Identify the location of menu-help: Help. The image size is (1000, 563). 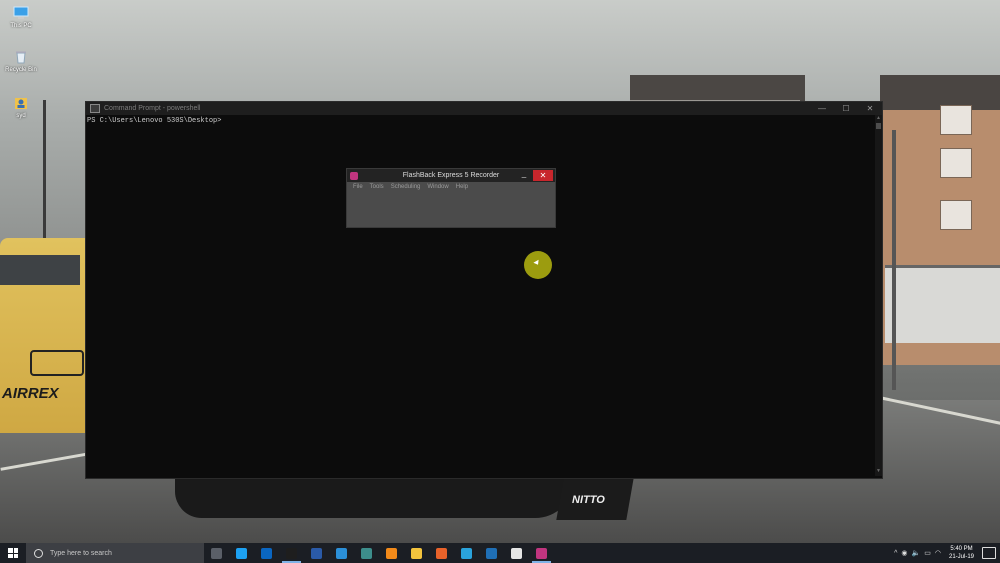
(462, 187).